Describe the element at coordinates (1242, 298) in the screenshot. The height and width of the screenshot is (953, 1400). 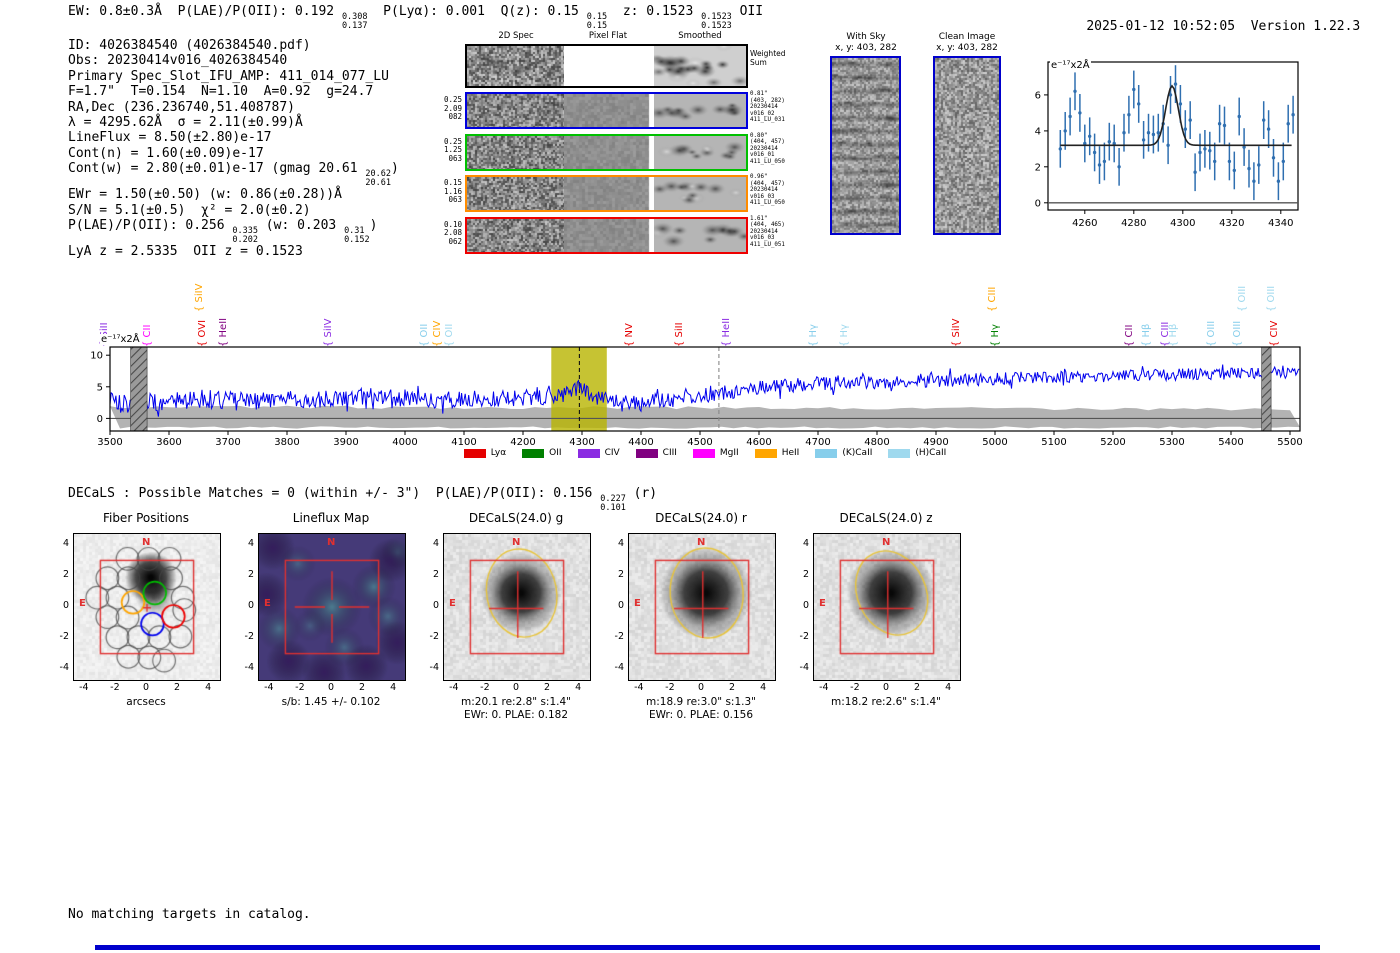
I see `line-label-OIII: { OIII` at that location.